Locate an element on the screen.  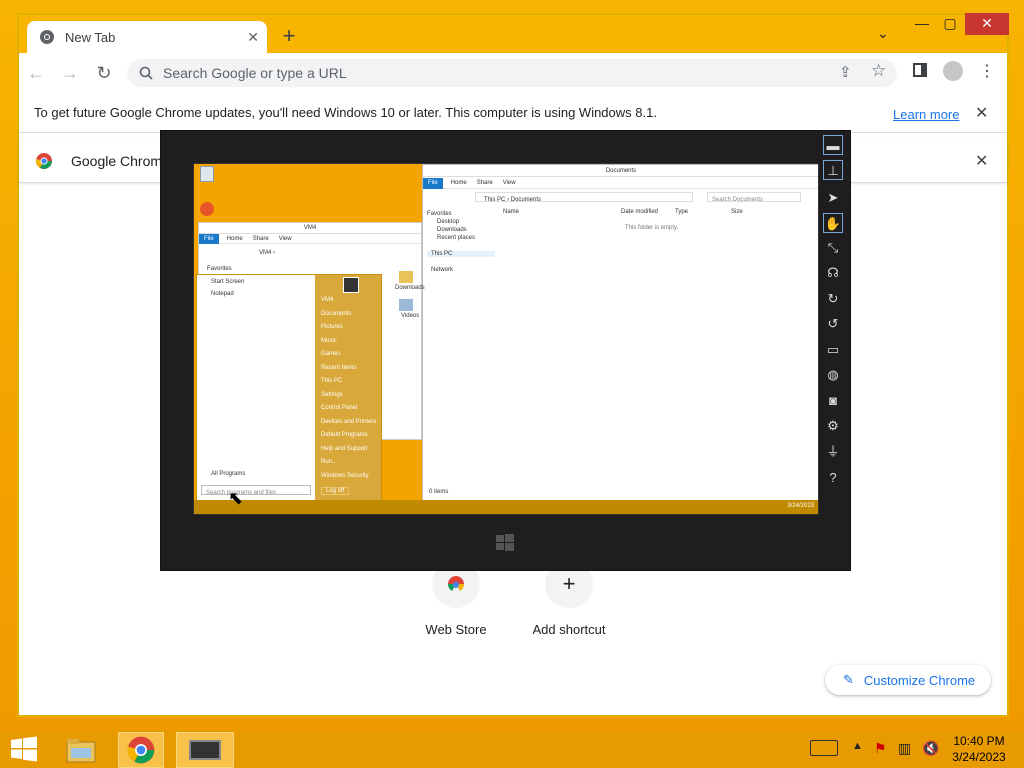
start-right-item: Control Panel is located at coordinates (351, 412).